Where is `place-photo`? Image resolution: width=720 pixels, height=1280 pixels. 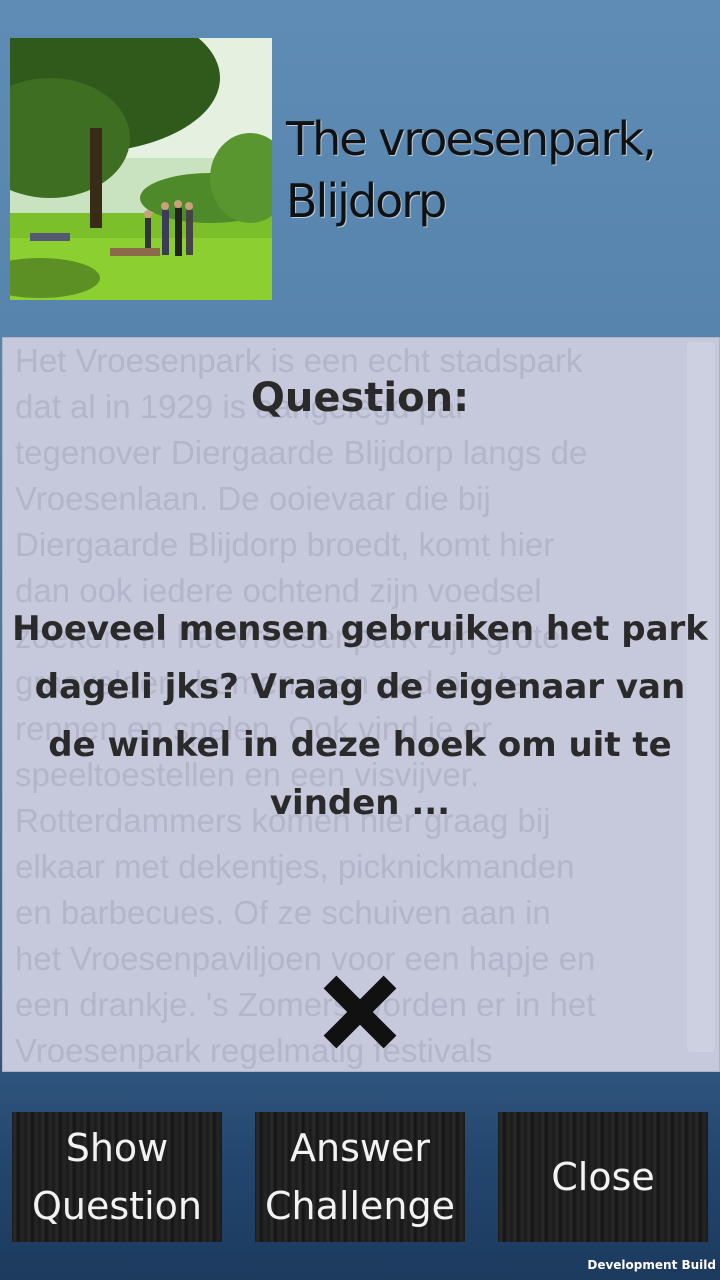 place-photo is located at coordinates (141, 169).